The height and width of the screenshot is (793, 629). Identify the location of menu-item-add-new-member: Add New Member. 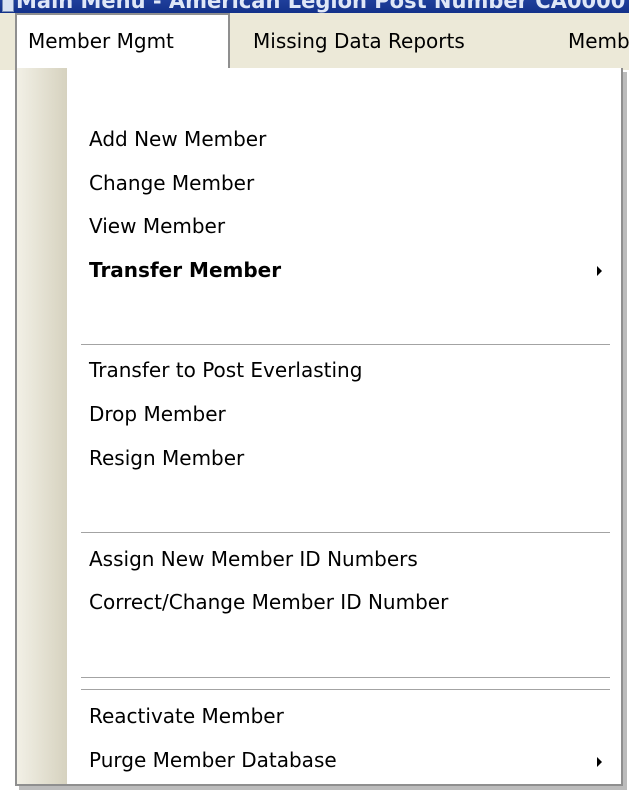
(177, 139).